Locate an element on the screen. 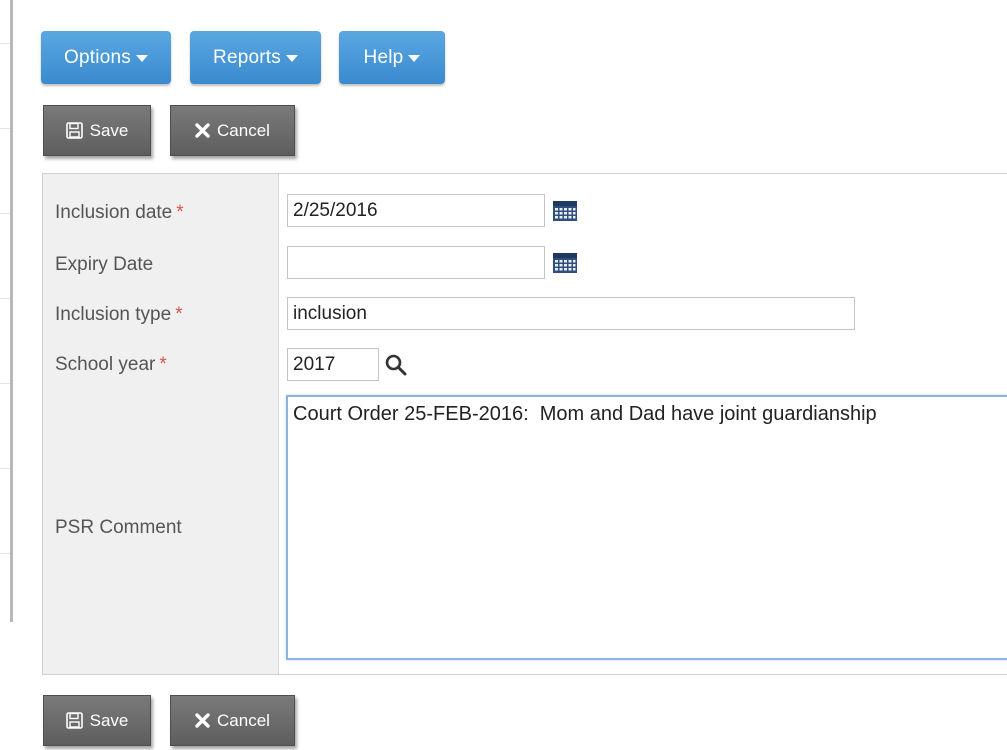 The image size is (1007, 750). inclusion-type-label: Inclusion type * is located at coordinates (119, 315).